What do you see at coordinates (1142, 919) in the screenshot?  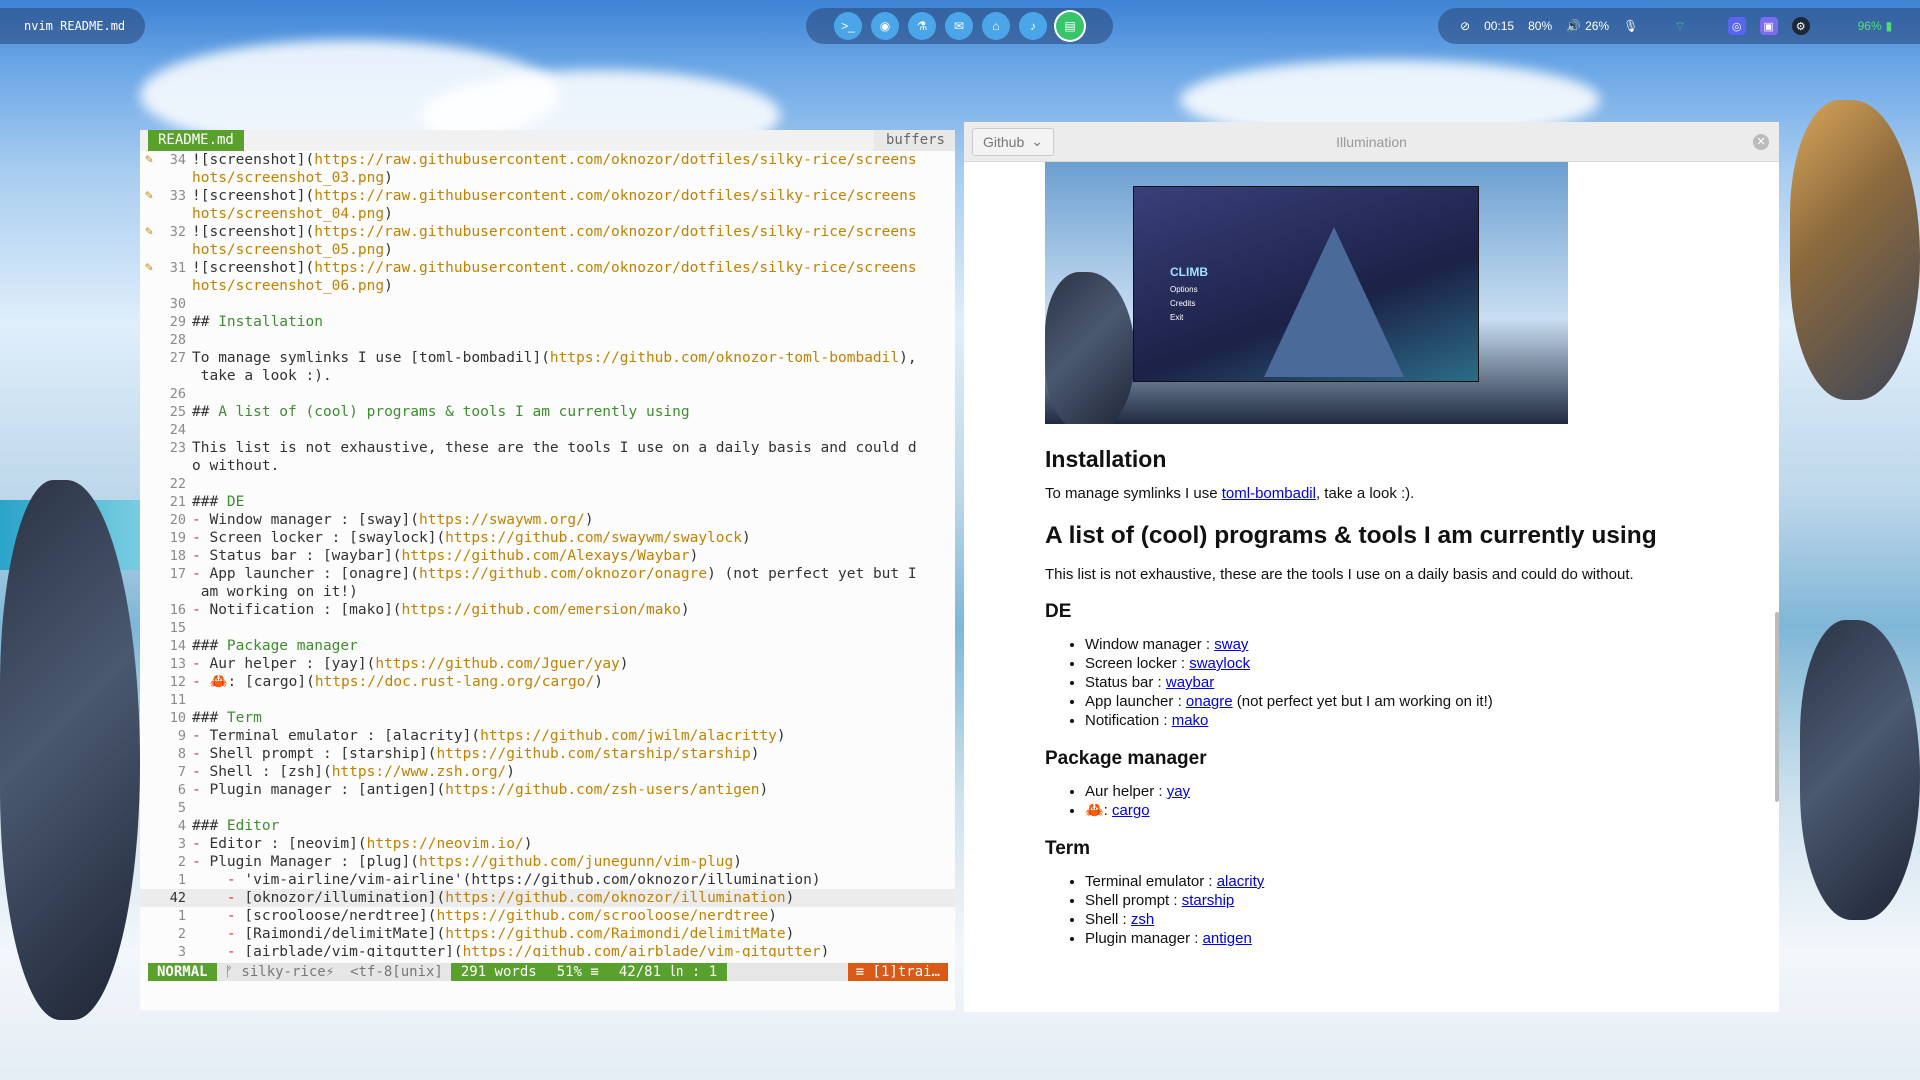 I see `link-zsh: zsh` at bounding box center [1142, 919].